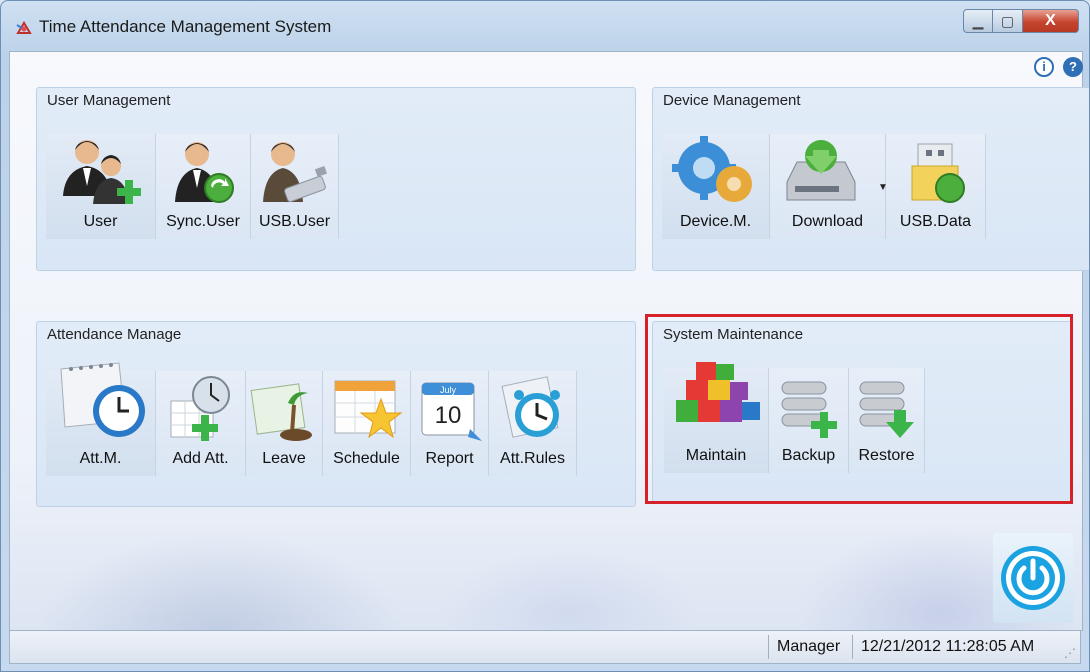  What do you see at coordinates (447, 390) in the screenshot?
I see `report-month: July` at bounding box center [447, 390].